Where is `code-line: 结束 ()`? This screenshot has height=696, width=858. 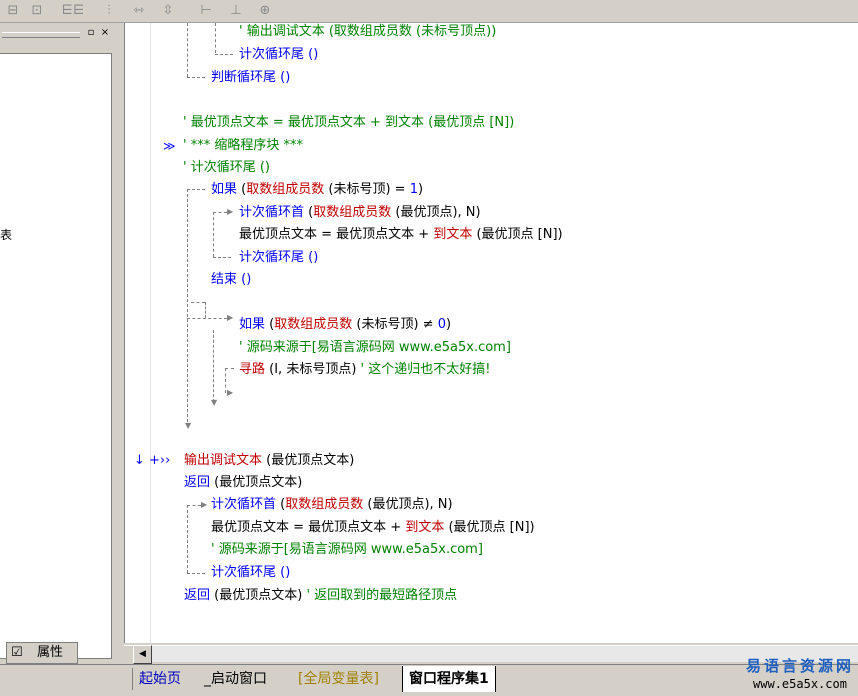
code-line: 结束 () is located at coordinates (231, 280).